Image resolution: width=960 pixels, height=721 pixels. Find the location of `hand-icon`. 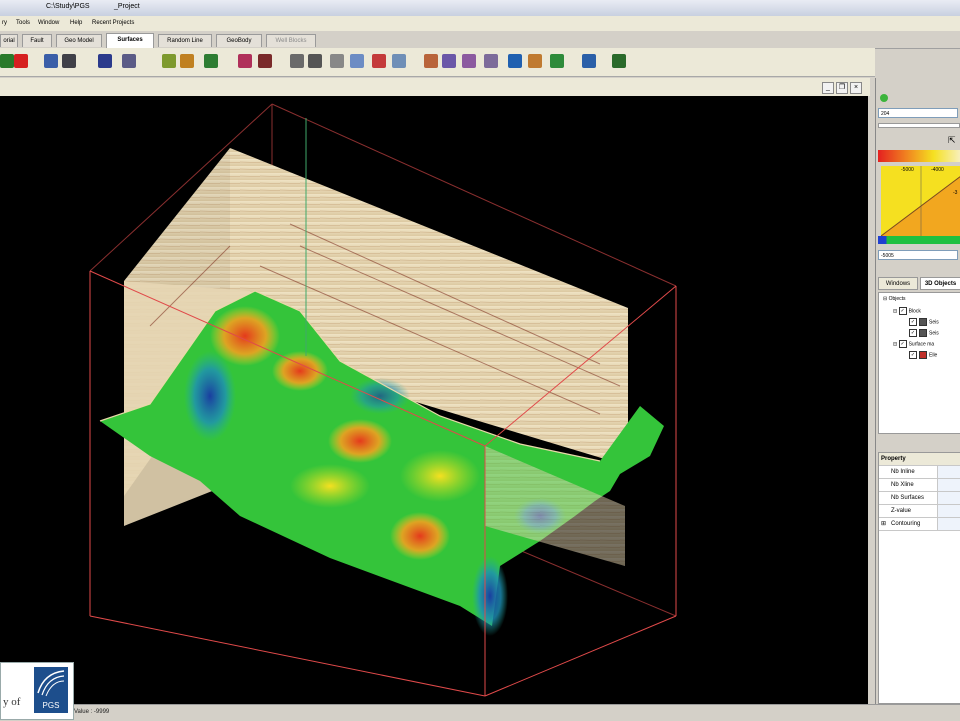

hand-icon is located at coordinates (337, 61).